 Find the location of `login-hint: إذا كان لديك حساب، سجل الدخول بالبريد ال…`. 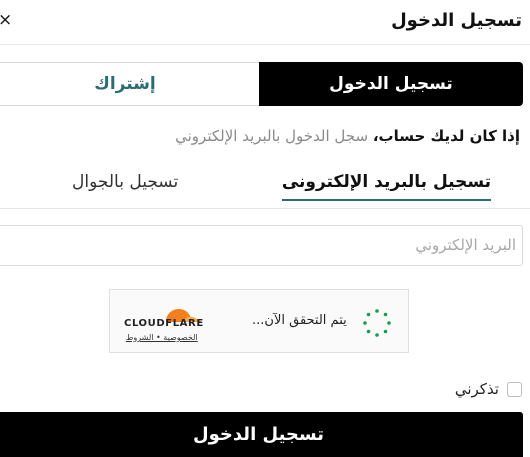

login-hint: إذا كان لديك حساب، سجل الدخول بالبريد ال… is located at coordinates (347, 136).